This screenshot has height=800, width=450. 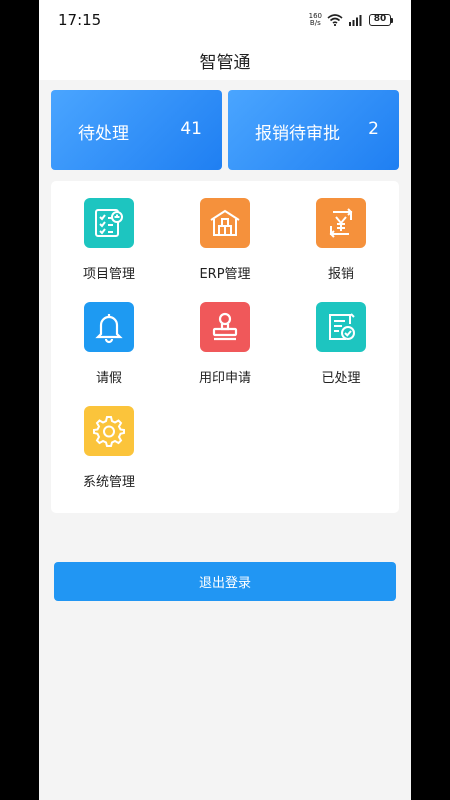 I want to click on menu-item-label: 报销, so click(x=340, y=274).